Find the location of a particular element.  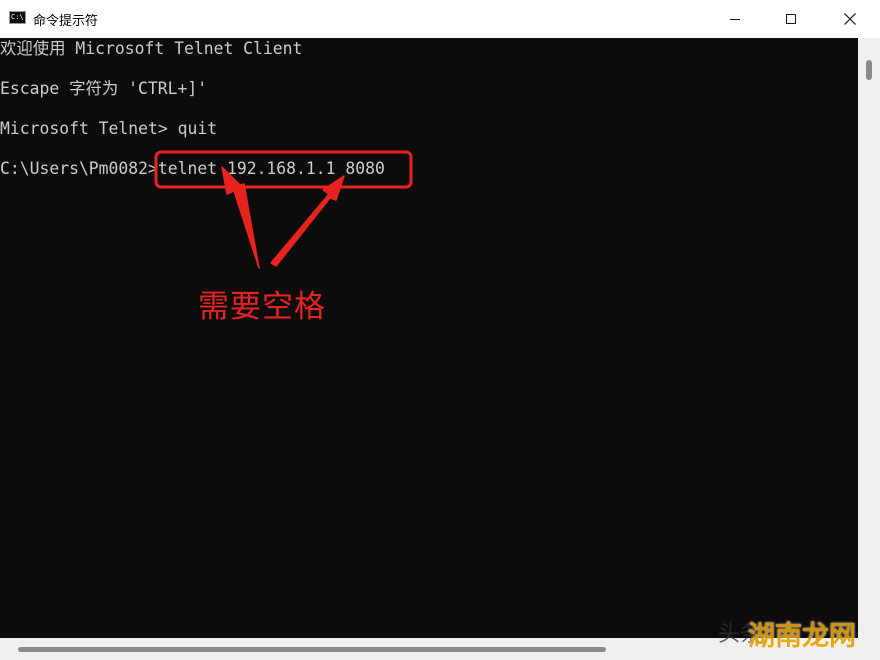

vertical-scrollbar-thumb is located at coordinates (869, 70).